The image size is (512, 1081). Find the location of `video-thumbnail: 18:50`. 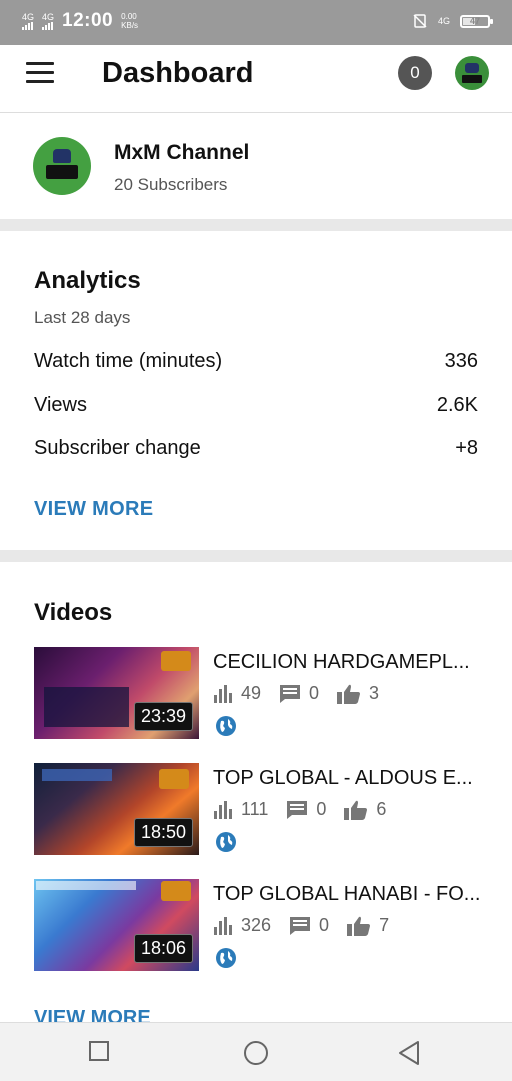

video-thumbnail: 18:50 is located at coordinates (116, 809).